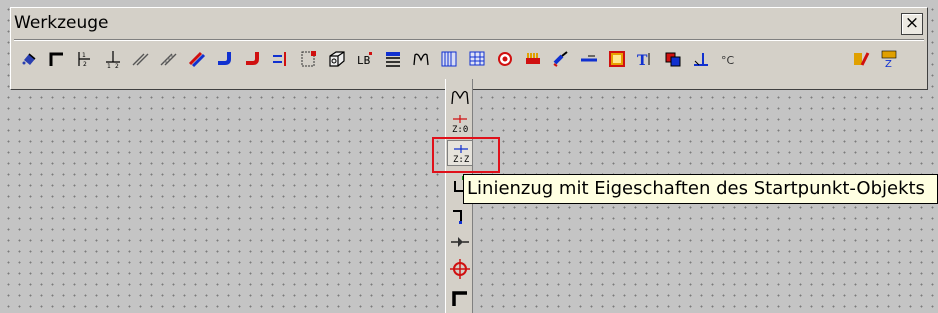  I want to click on circle-point-icon, so click(505, 59).